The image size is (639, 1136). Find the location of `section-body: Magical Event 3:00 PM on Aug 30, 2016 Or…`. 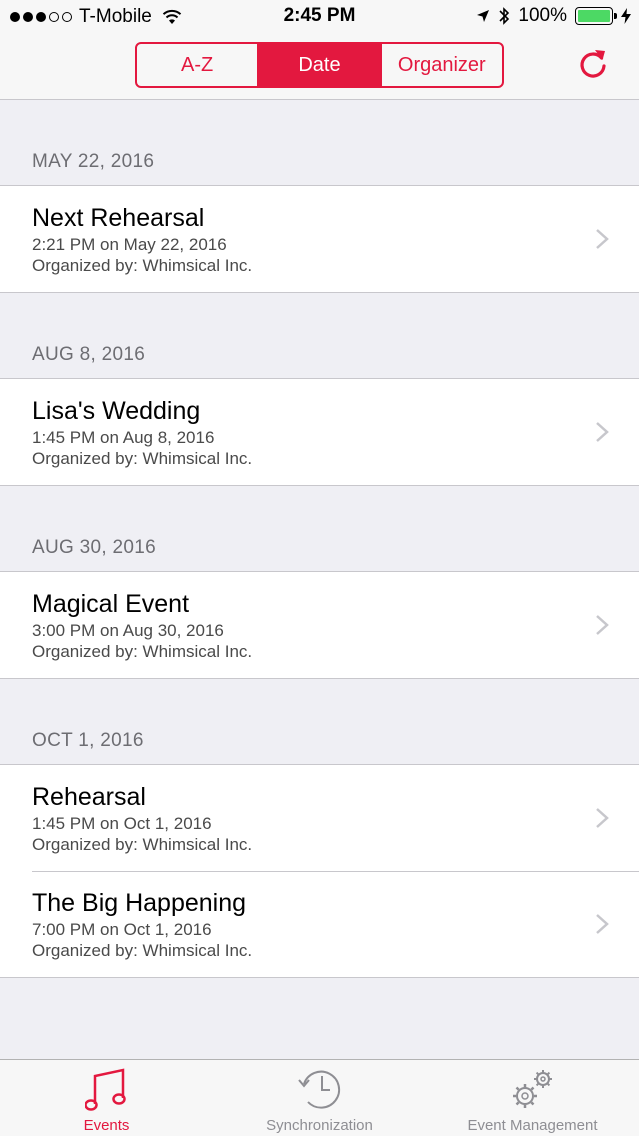

section-body: Magical Event 3:00 PM on Aug 30, 2016 Or… is located at coordinates (319, 625).